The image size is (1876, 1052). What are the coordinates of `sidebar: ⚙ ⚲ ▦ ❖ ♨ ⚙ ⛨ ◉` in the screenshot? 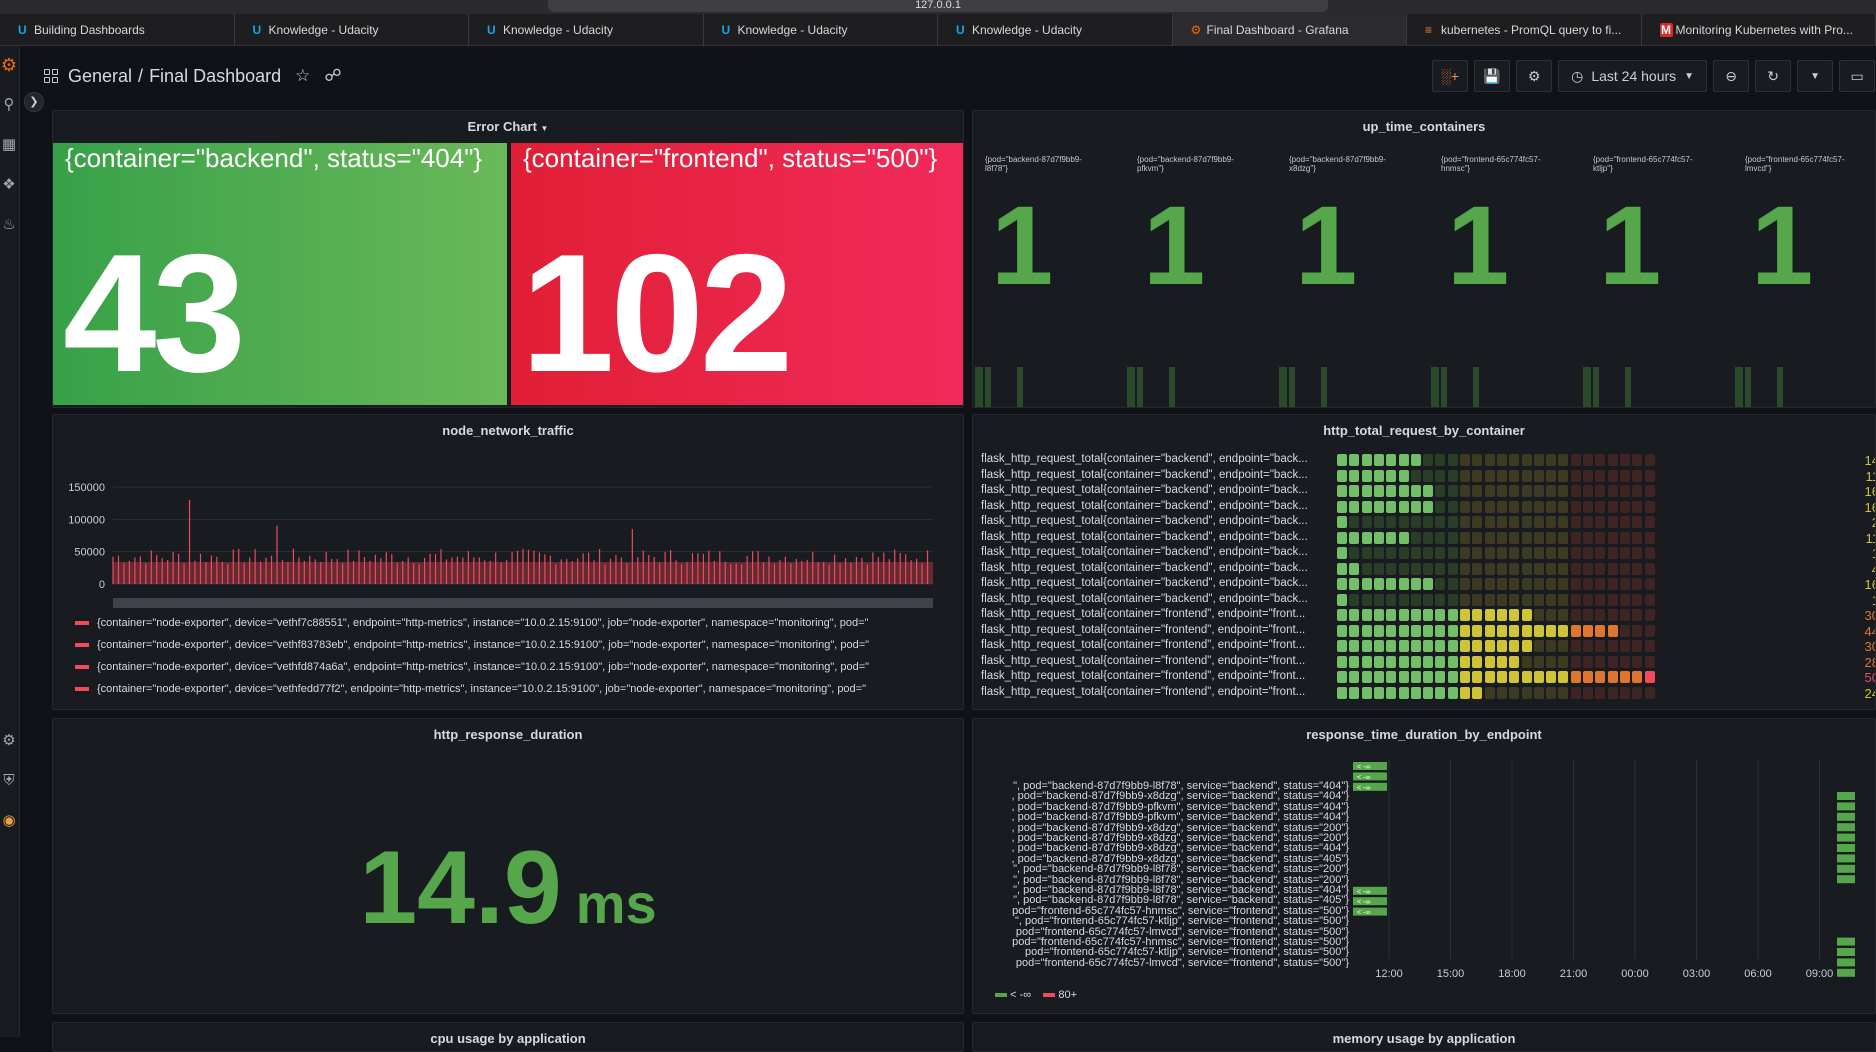 It's located at (10, 541).